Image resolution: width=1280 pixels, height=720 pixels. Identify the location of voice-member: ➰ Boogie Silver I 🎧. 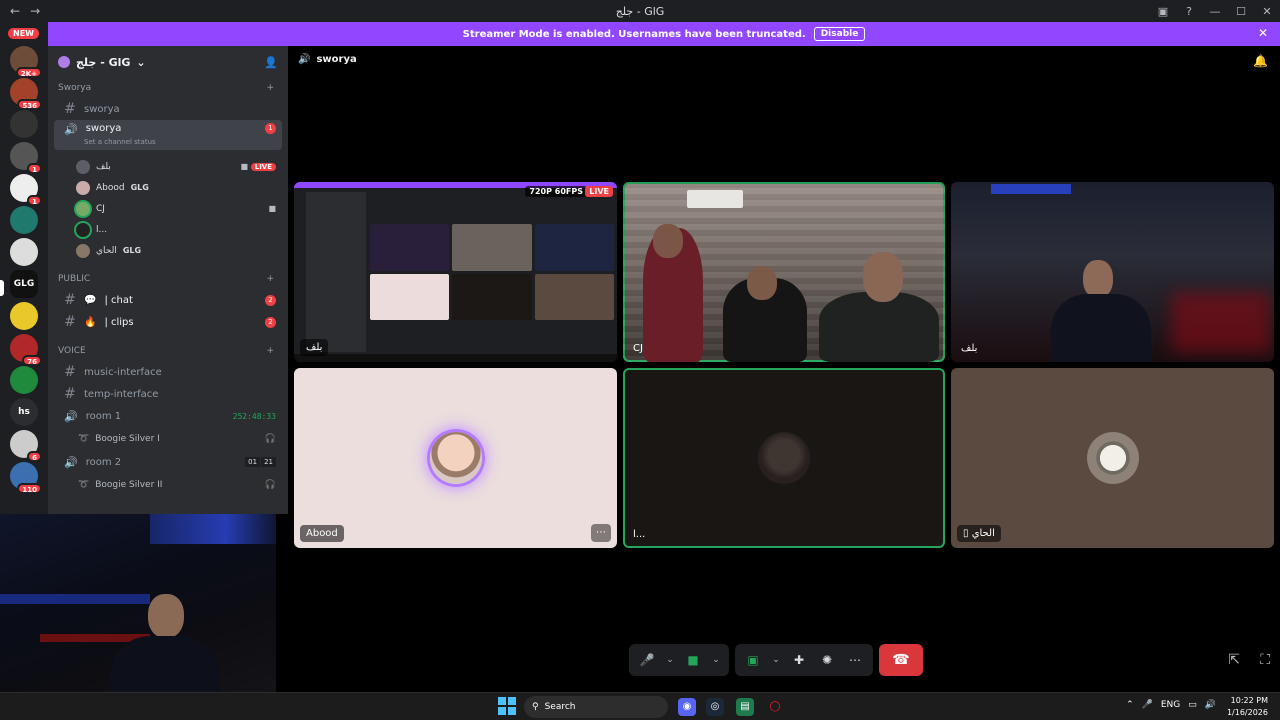
(168, 439).